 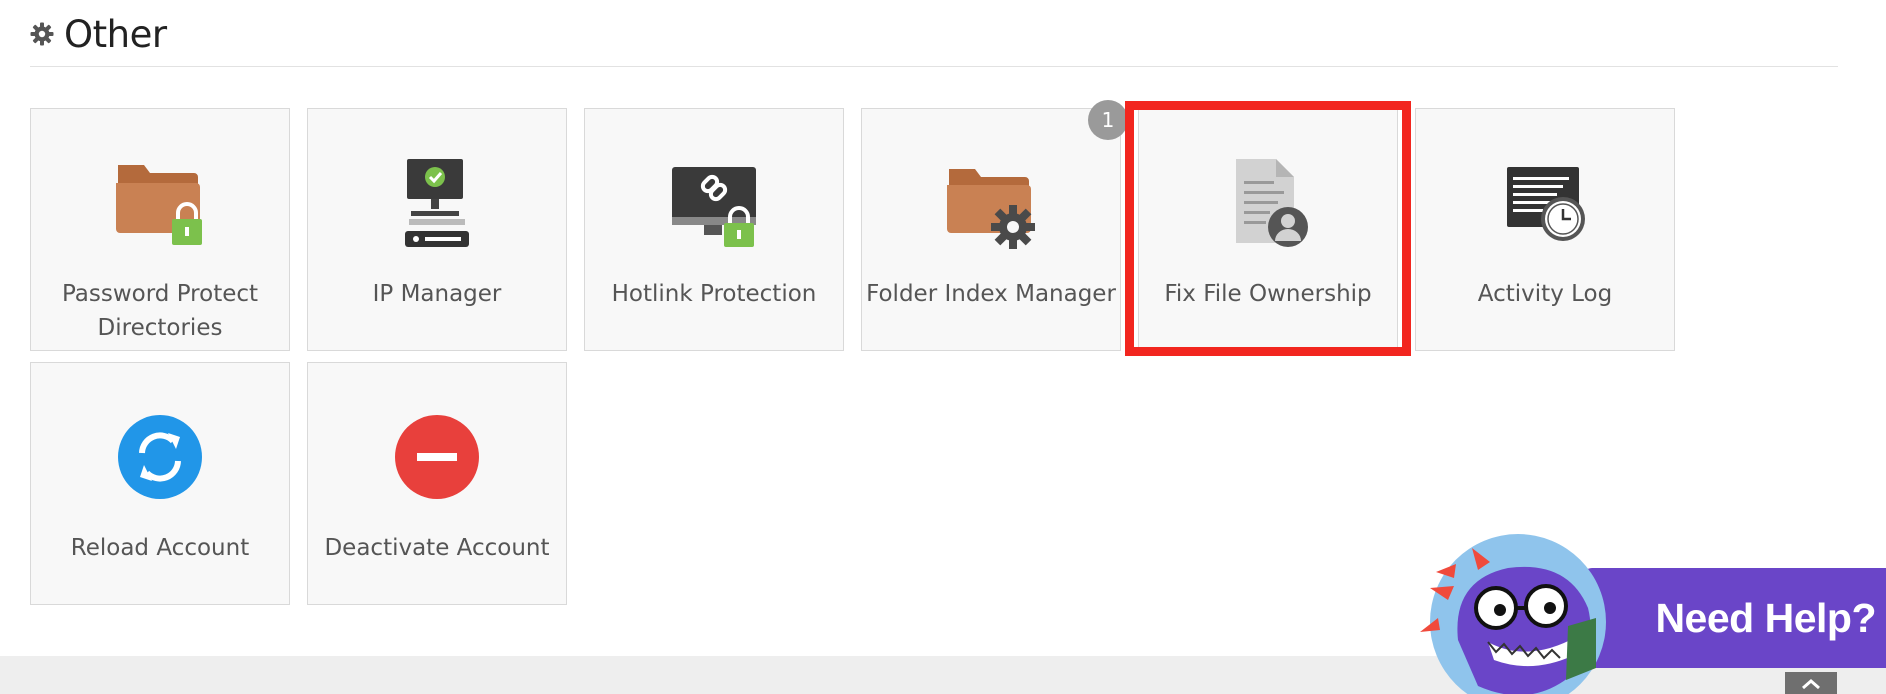 What do you see at coordinates (160, 548) in the screenshot?
I see `tile-label: Reload Account` at bounding box center [160, 548].